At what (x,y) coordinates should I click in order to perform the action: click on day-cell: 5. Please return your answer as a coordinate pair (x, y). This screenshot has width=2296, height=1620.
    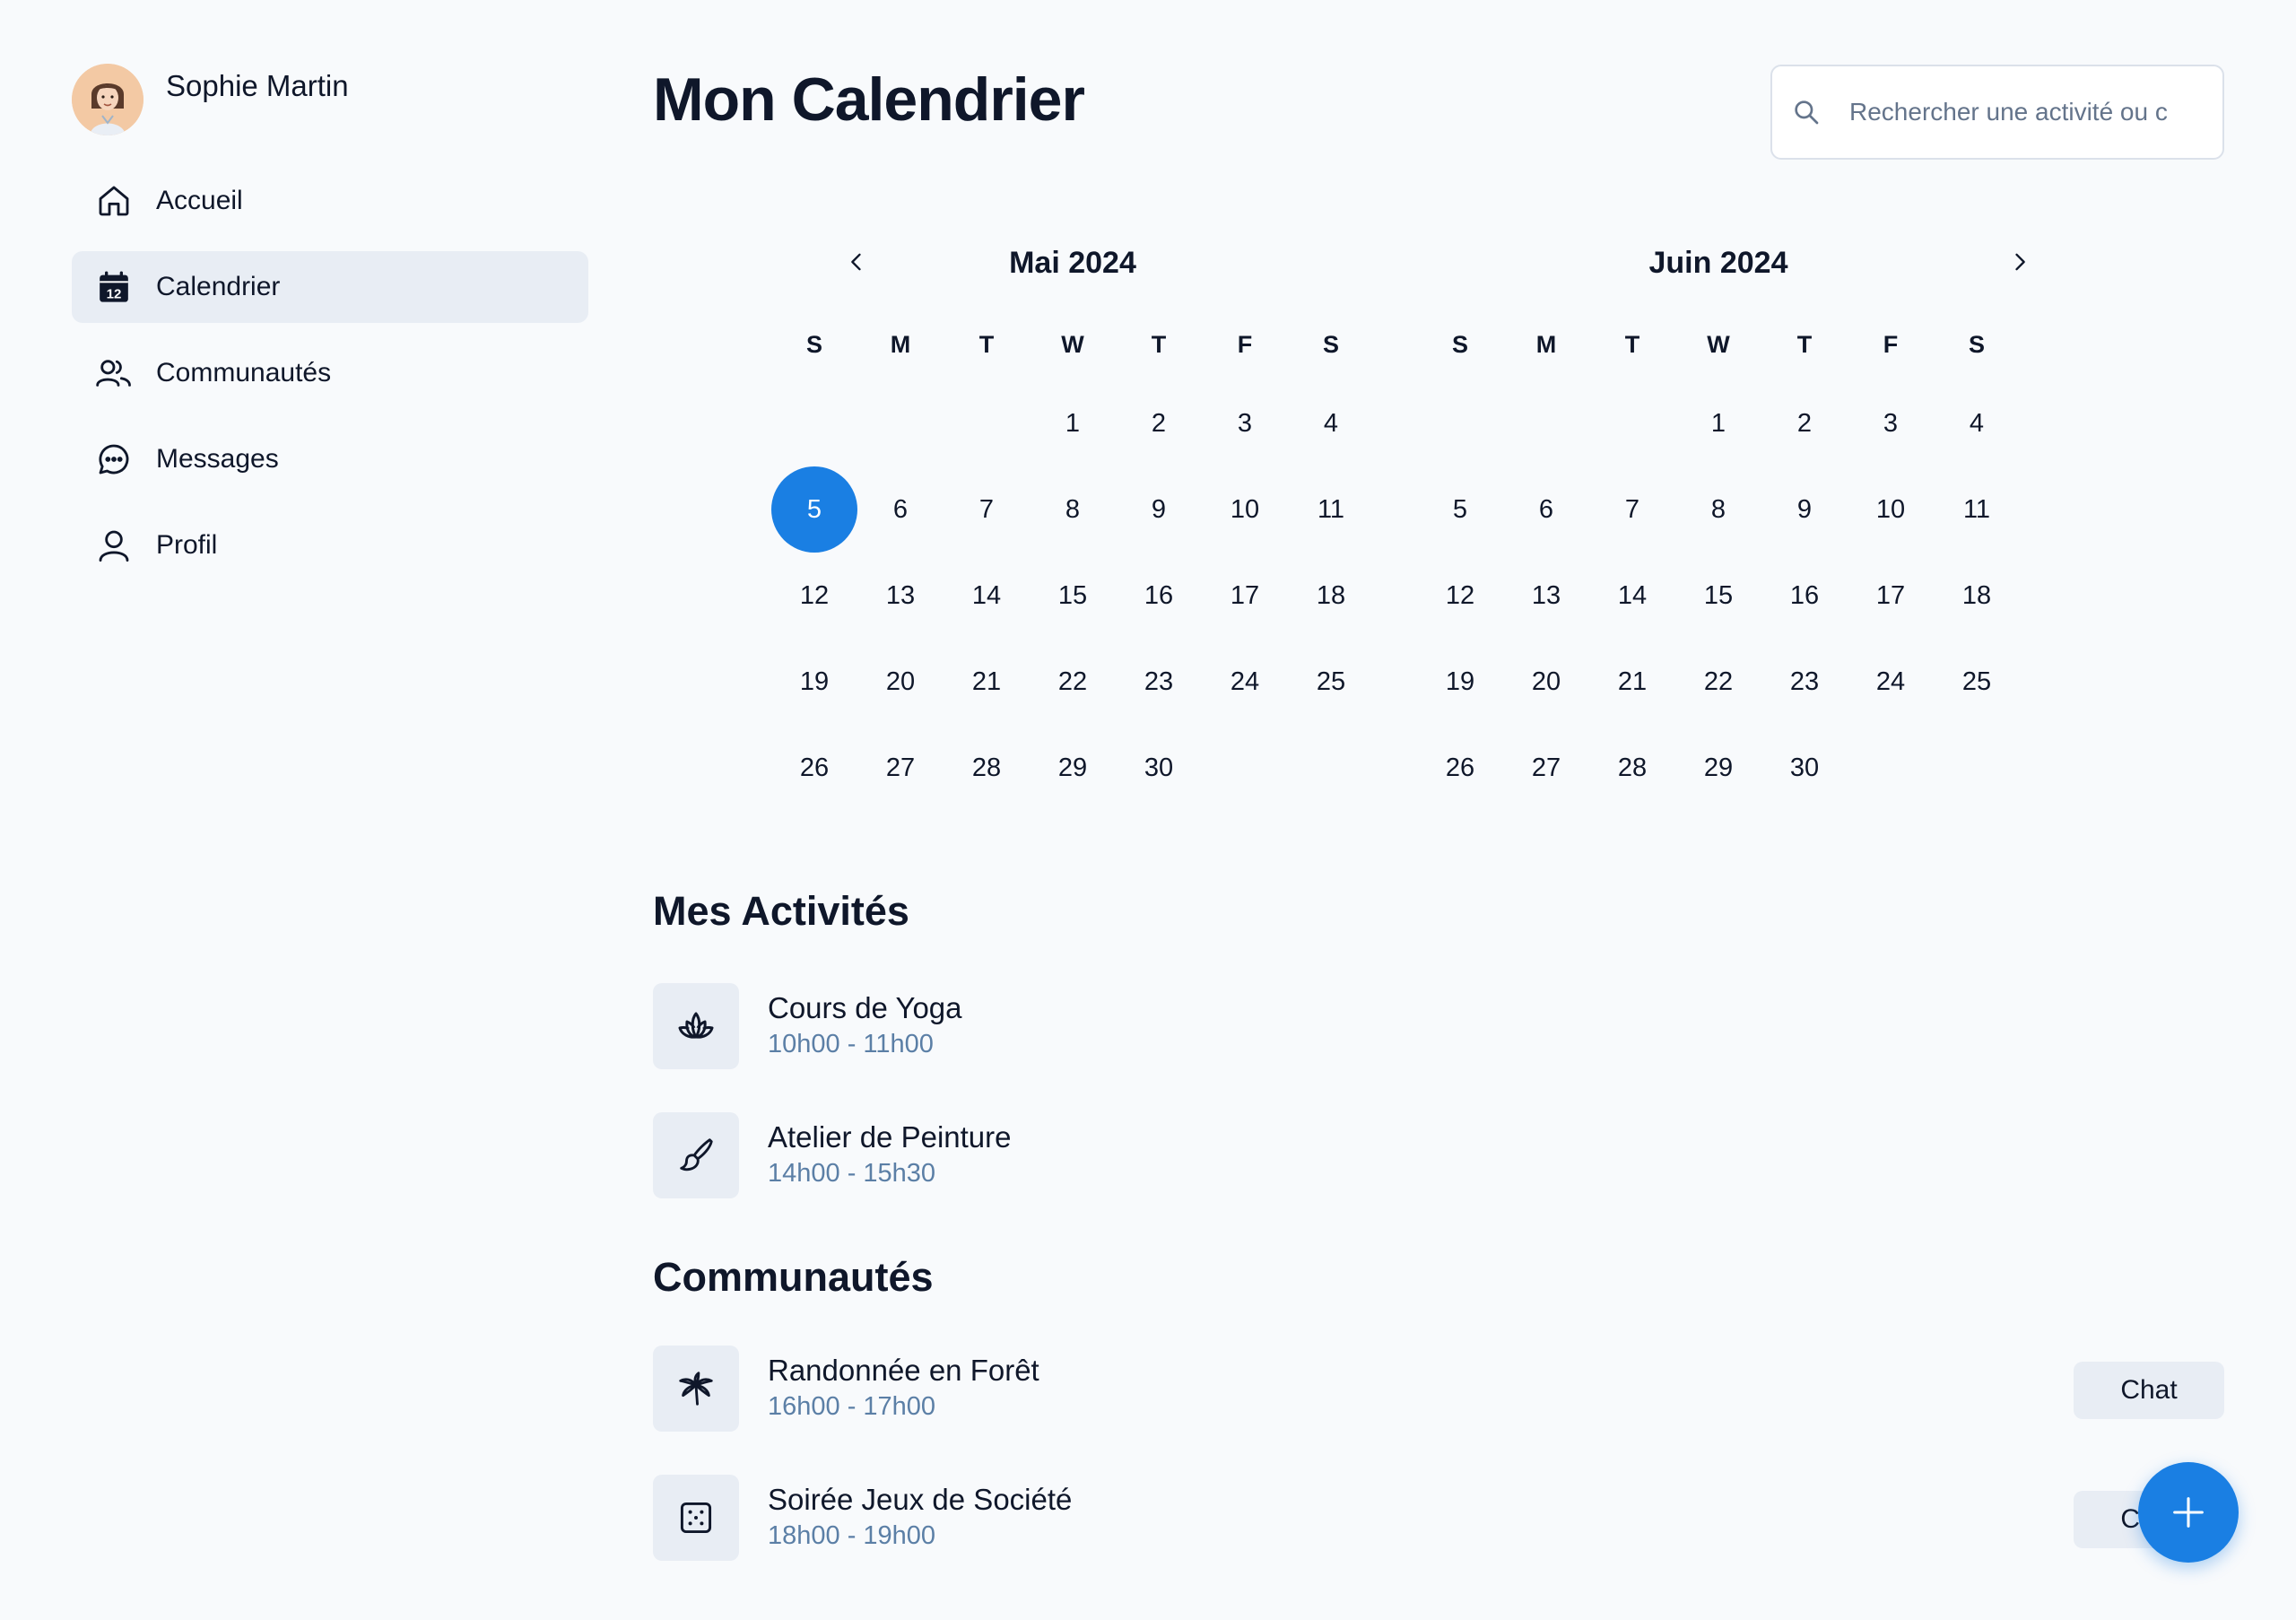
    Looking at the image, I should click on (1460, 509).